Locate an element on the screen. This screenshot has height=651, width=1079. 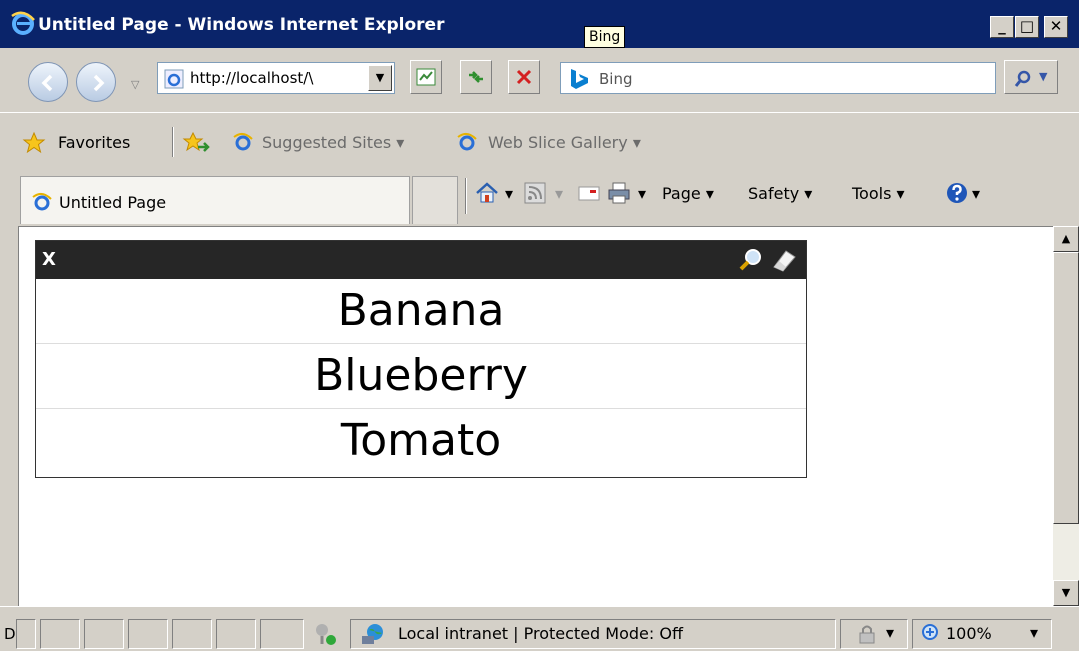
back-button is located at coordinates (48, 82).